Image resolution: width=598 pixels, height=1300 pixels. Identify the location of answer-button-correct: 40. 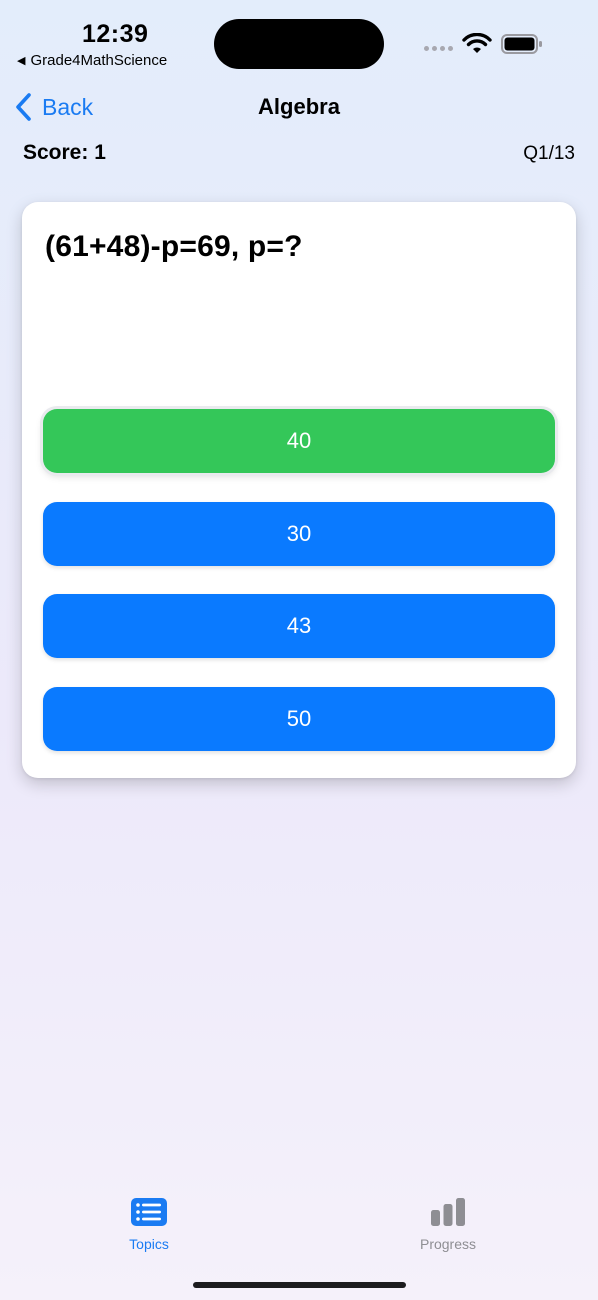
(299, 441).